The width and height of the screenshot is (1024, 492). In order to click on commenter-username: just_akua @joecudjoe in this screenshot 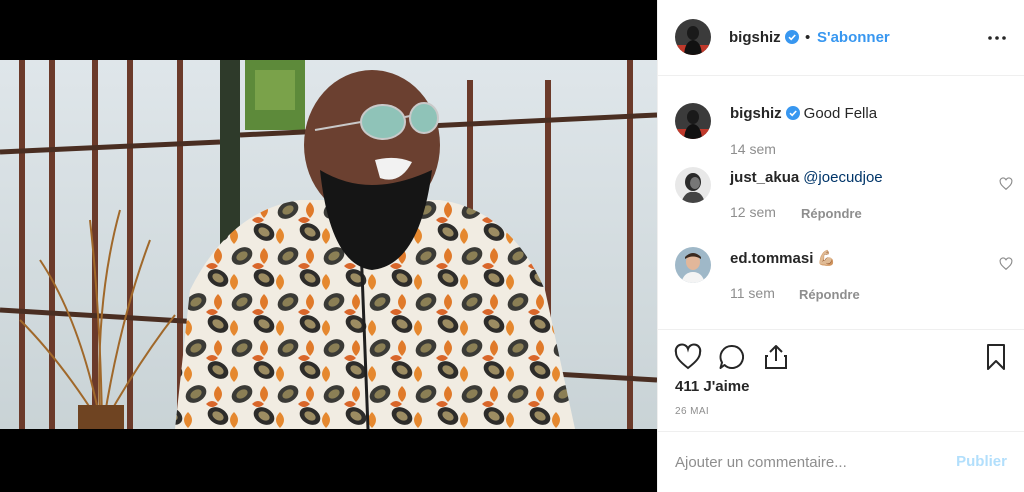, I will do `click(806, 177)`.